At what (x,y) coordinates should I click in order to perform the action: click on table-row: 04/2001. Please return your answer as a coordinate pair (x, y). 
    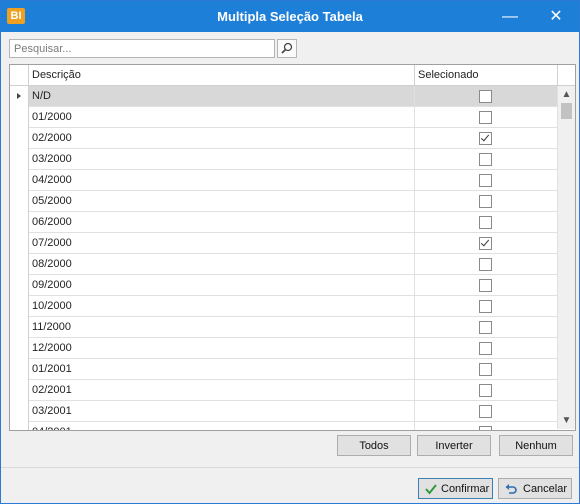
    Looking at the image, I should click on (283, 426).